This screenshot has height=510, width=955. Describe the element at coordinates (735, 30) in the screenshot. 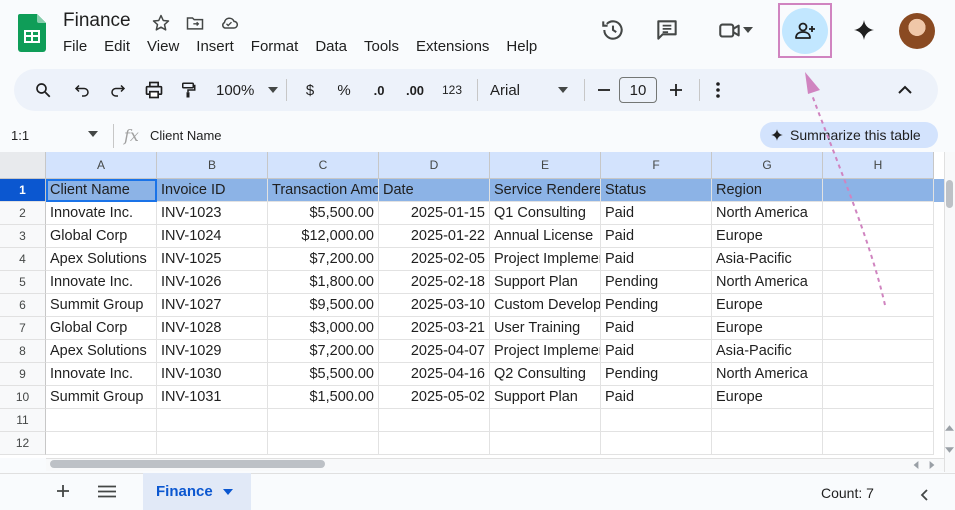

I see `meet-button` at that location.